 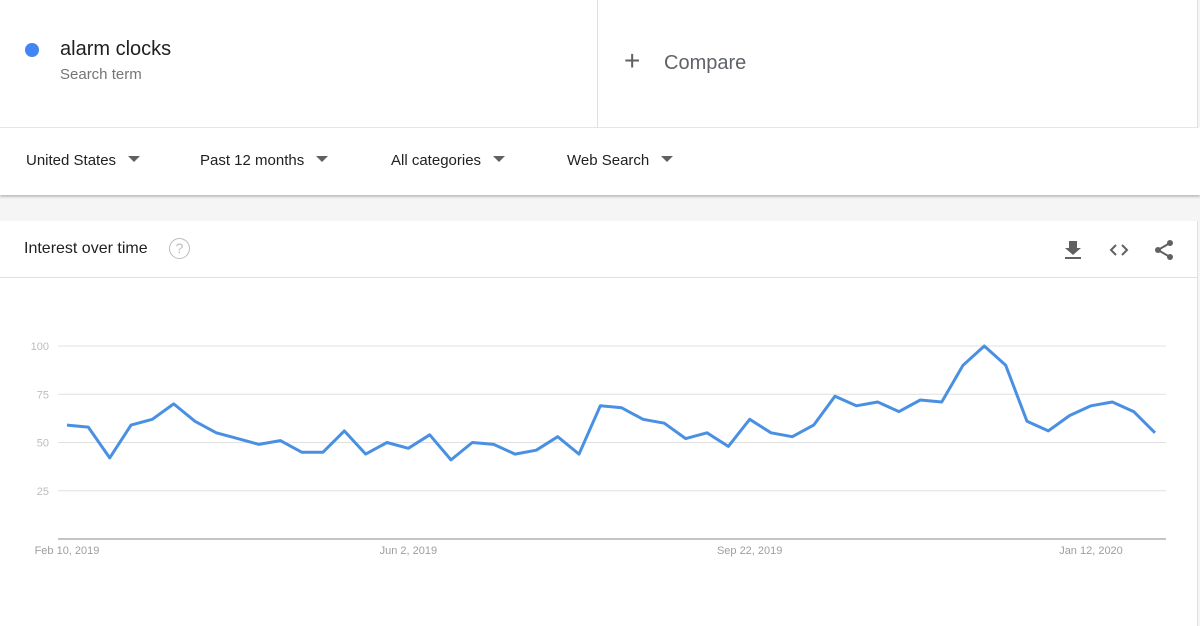 I want to click on y-tick-label: 25, so click(x=43, y=492).